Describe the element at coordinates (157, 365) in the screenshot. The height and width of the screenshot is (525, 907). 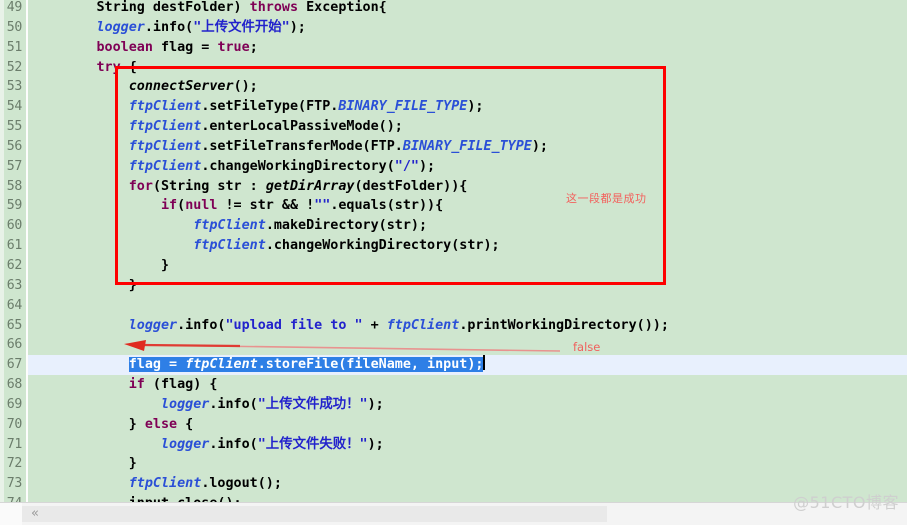
I see `code-token-selected: flag =` at that location.